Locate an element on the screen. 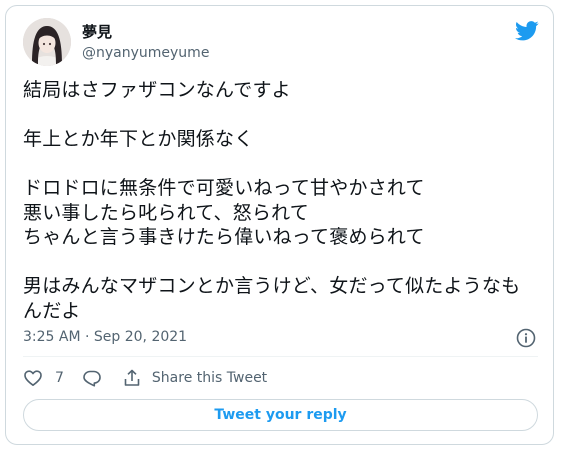 The image size is (561, 454). reply-bubble-icon is located at coordinates (92, 378).